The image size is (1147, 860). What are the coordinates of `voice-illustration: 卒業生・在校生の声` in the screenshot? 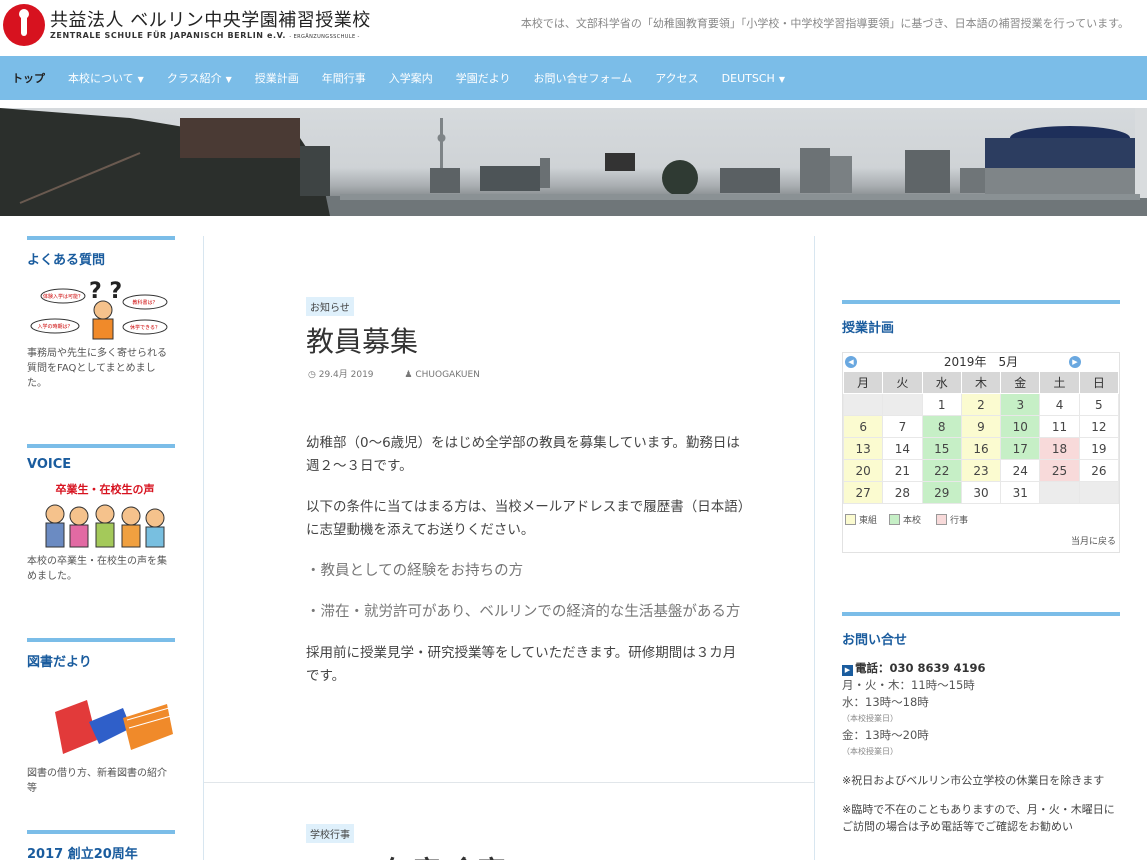 It's located at (101, 516).